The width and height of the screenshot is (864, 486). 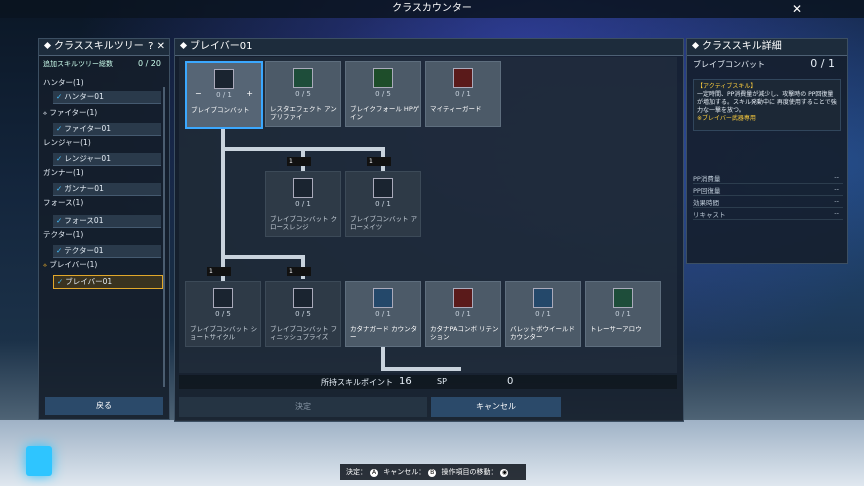 I want to click on skill-name: カタナガード カウンター, so click(x=384, y=333).